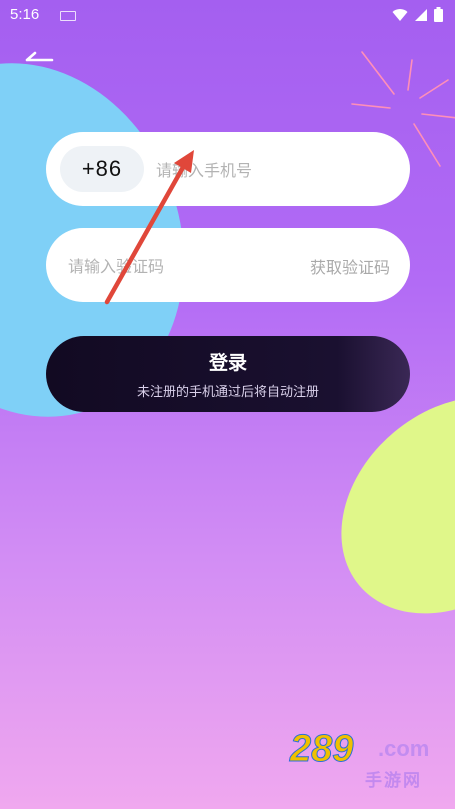 Image resolution: width=455 pixels, height=809 pixels. I want to click on country-code-selector: +86, so click(102, 169).